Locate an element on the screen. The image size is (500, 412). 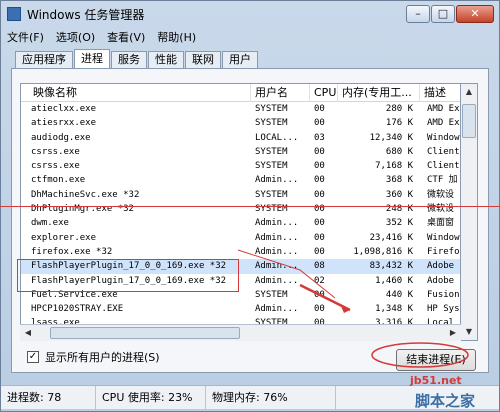
list-header: 映像名称 用户名 CPU 内存(专用工... 描述 is located at coordinates (240, 93).